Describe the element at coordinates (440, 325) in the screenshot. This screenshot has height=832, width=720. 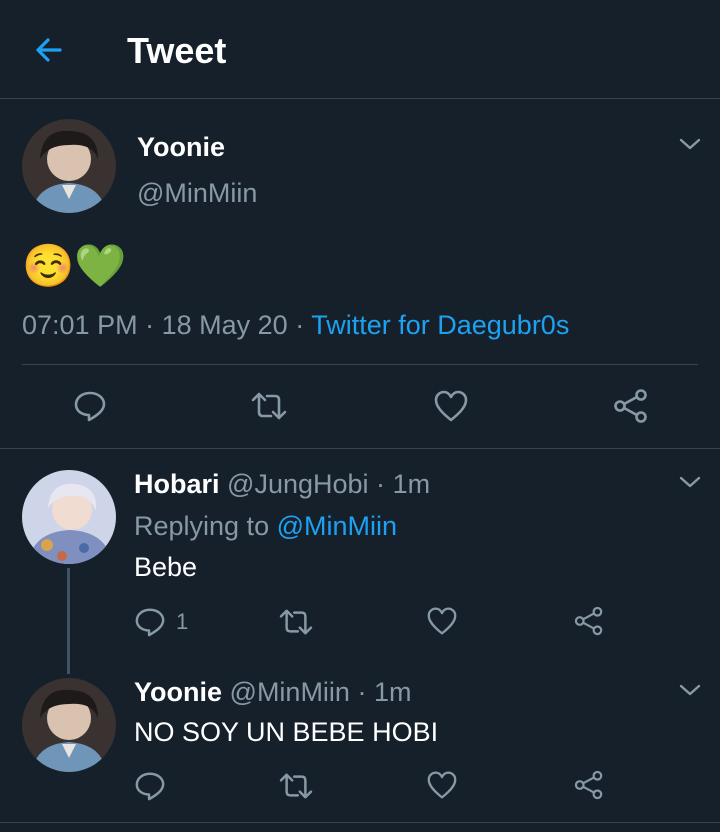
I see `tweet-client-link: Twitter for Daegubr0s` at that location.